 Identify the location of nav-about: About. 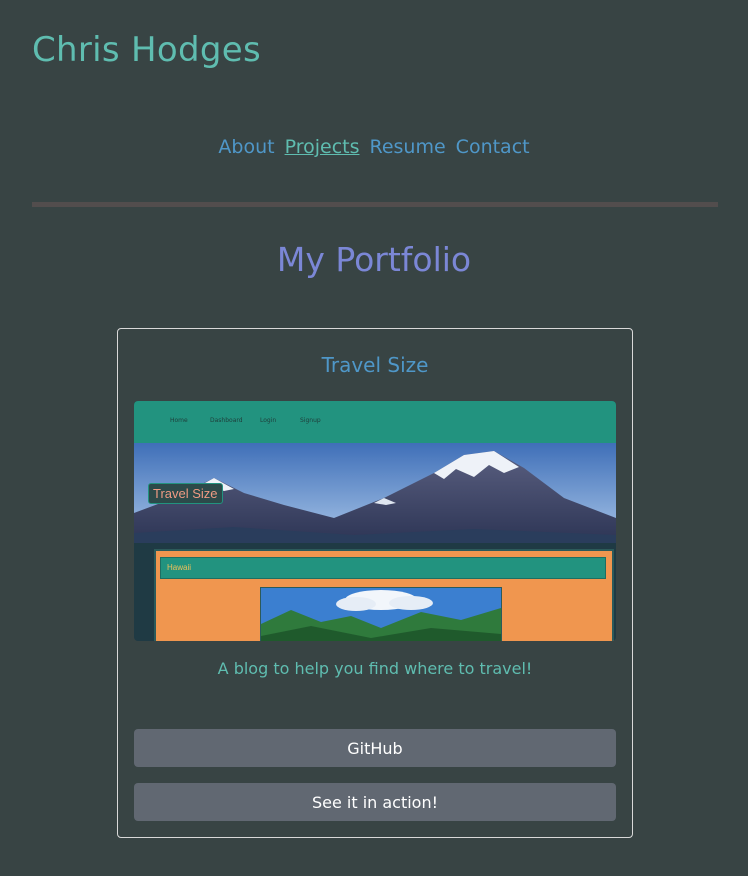
(246, 147).